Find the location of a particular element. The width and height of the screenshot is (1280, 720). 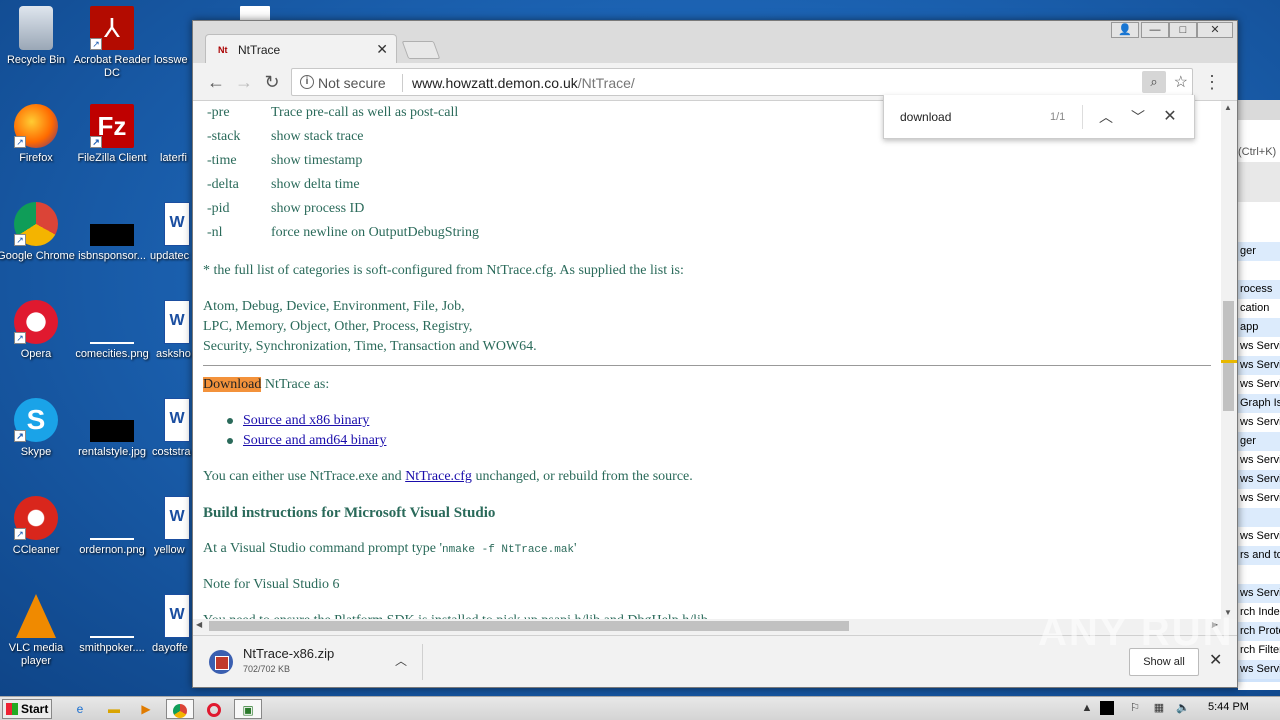

vertical-scrollbar: ▲ ▼ is located at coordinates (1229, 360).